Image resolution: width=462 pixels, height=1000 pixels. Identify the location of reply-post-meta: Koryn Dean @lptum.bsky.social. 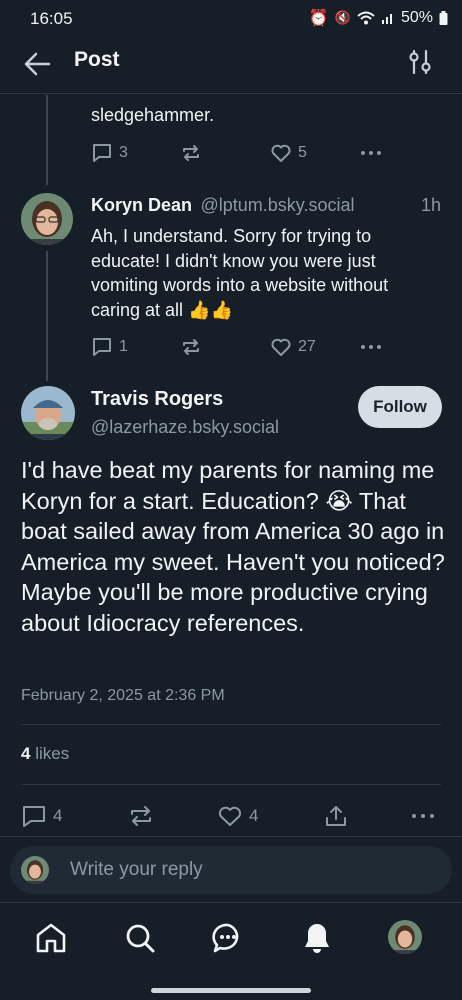
(271, 205).